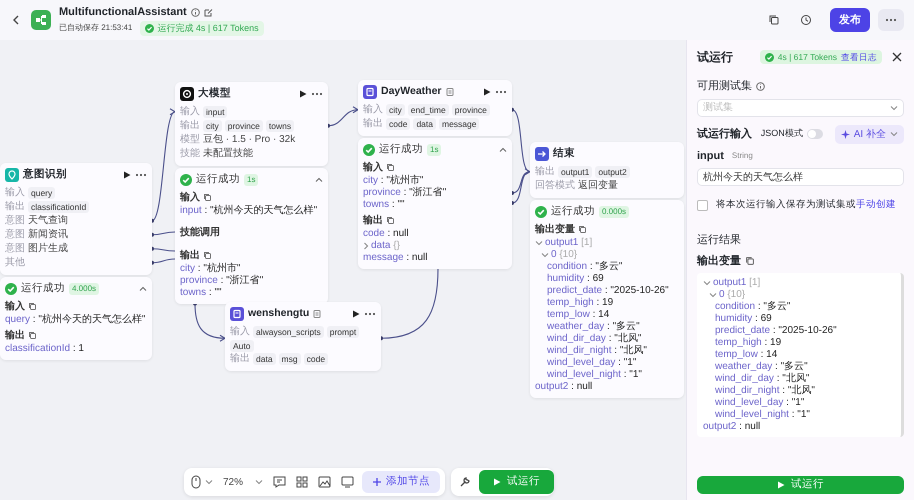  What do you see at coordinates (242, 346) in the screenshot?
I see `variable-tag: Auto` at bounding box center [242, 346].